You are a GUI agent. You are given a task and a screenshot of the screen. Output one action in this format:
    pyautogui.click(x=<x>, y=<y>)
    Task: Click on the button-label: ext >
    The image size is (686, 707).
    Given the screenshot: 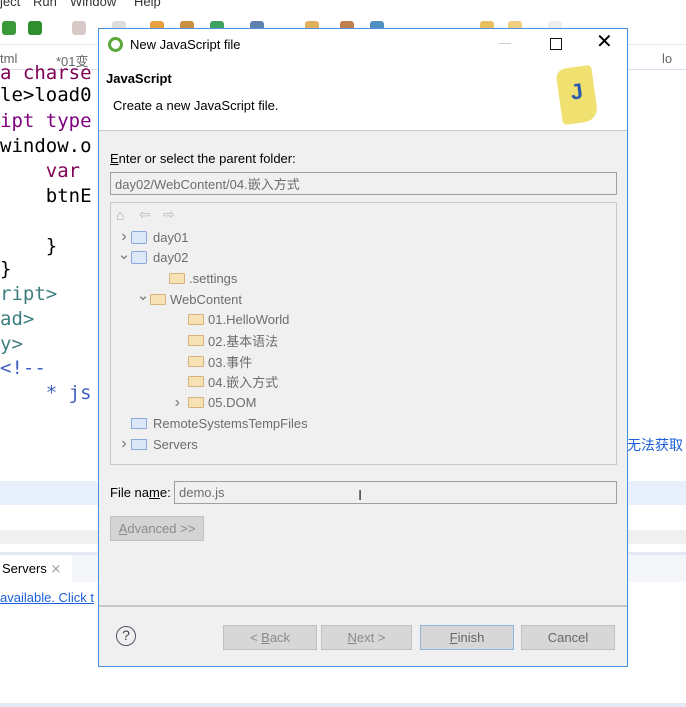 What is the action you would take?
    pyautogui.click(x=371, y=637)
    